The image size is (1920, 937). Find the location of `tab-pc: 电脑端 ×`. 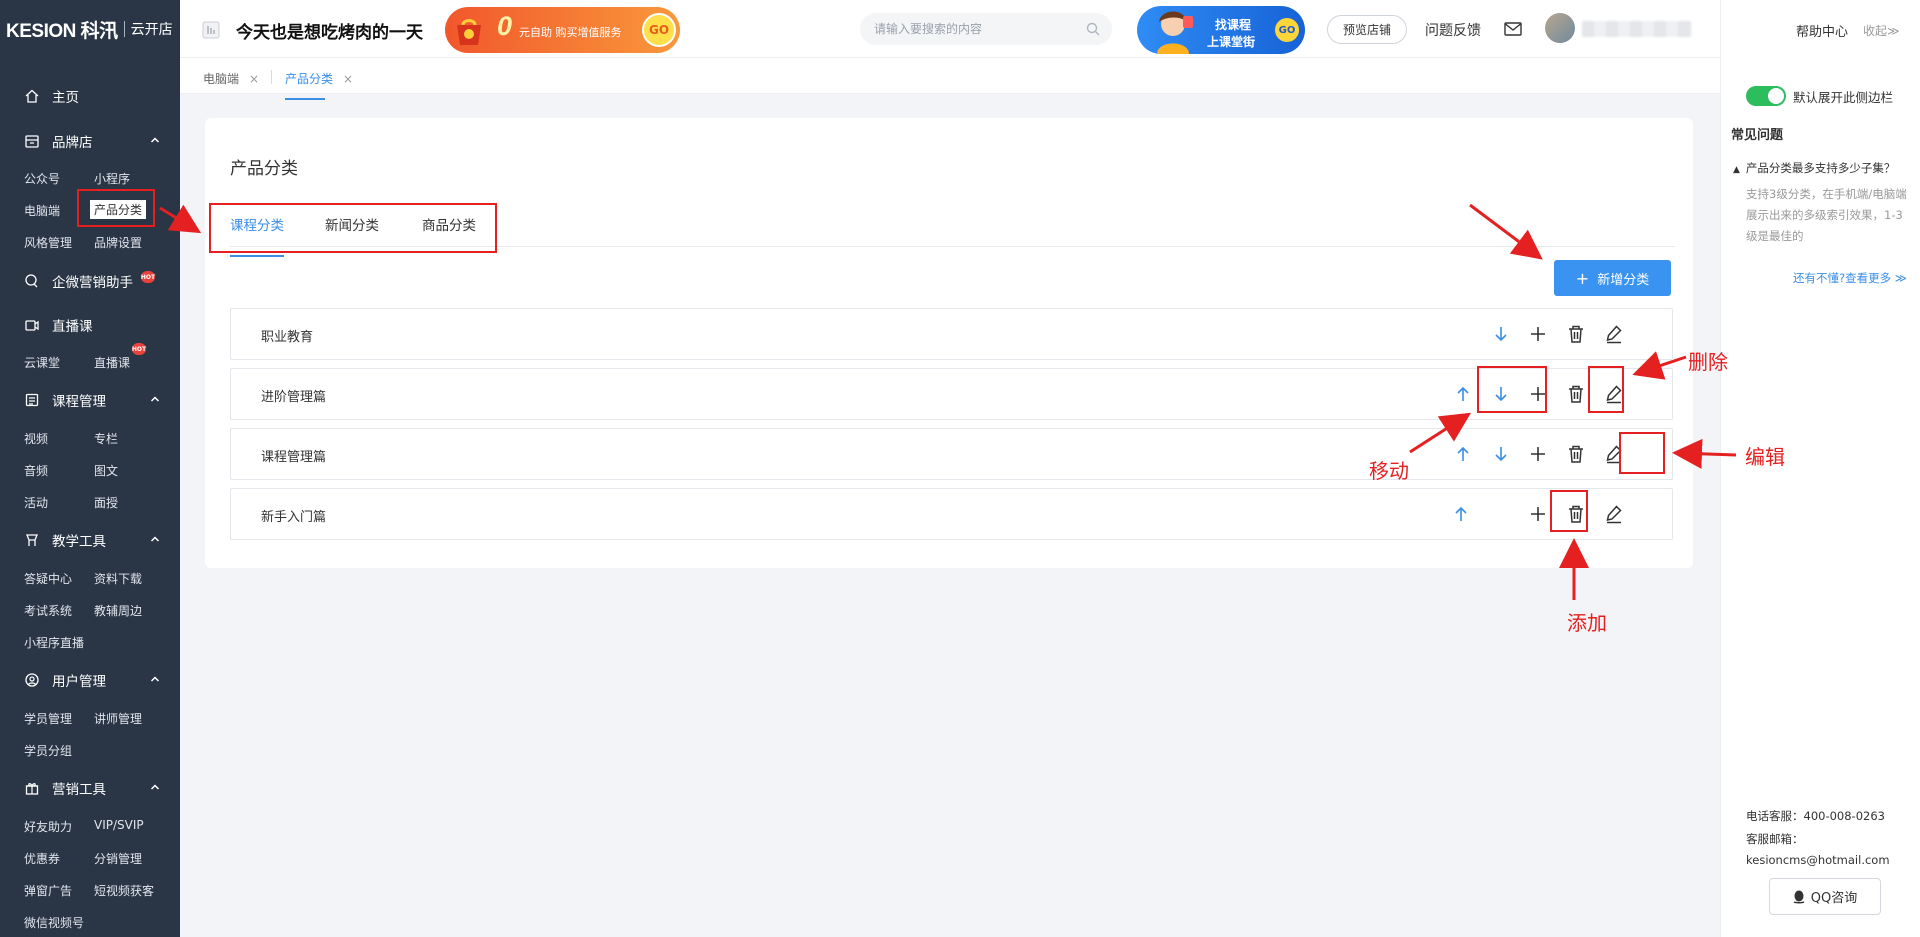

tab-pc: 电脑端 × is located at coordinates (231, 78).